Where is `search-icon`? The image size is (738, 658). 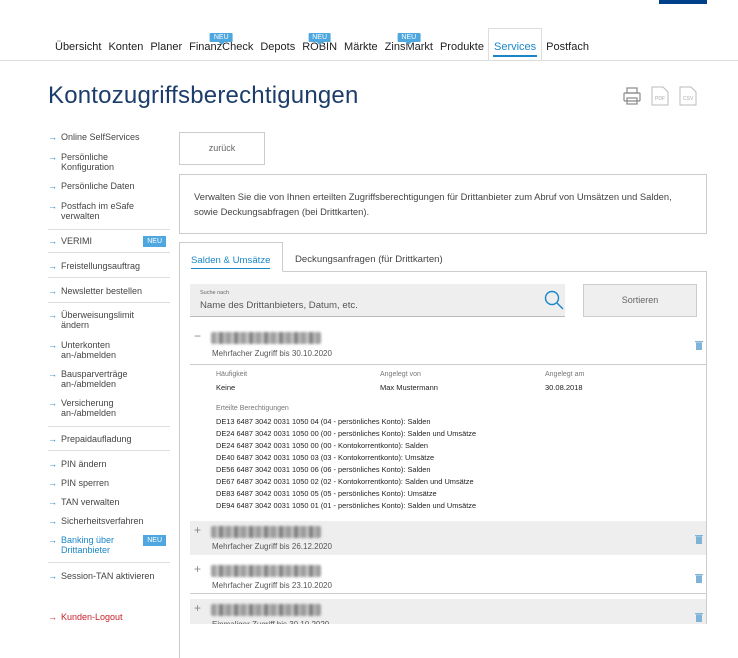
search-icon is located at coordinates (554, 300).